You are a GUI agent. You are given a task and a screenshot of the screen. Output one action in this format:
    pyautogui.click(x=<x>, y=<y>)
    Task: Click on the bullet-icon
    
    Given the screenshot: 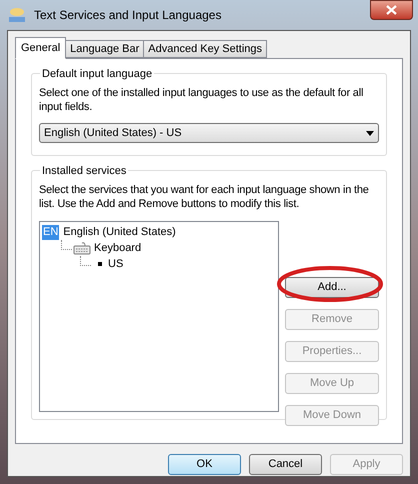 What is the action you would take?
    pyautogui.click(x=100, y=264)
    